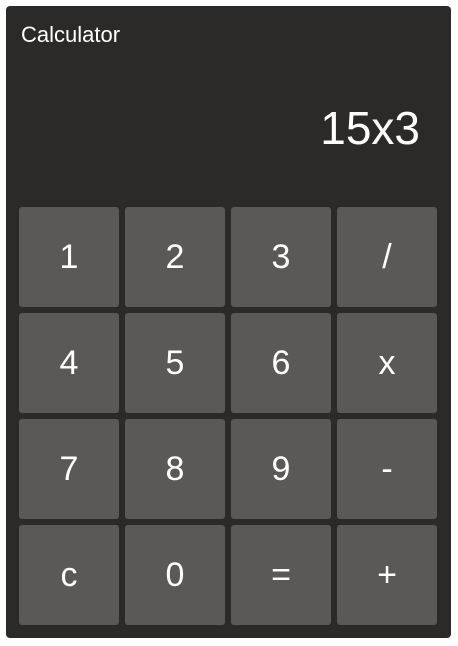 This screenshot has width=458, height=646. What do you see at coordinates (387, 363) in the screenshot?
I see `multiply-button: x` at bounding box center [387, 363].